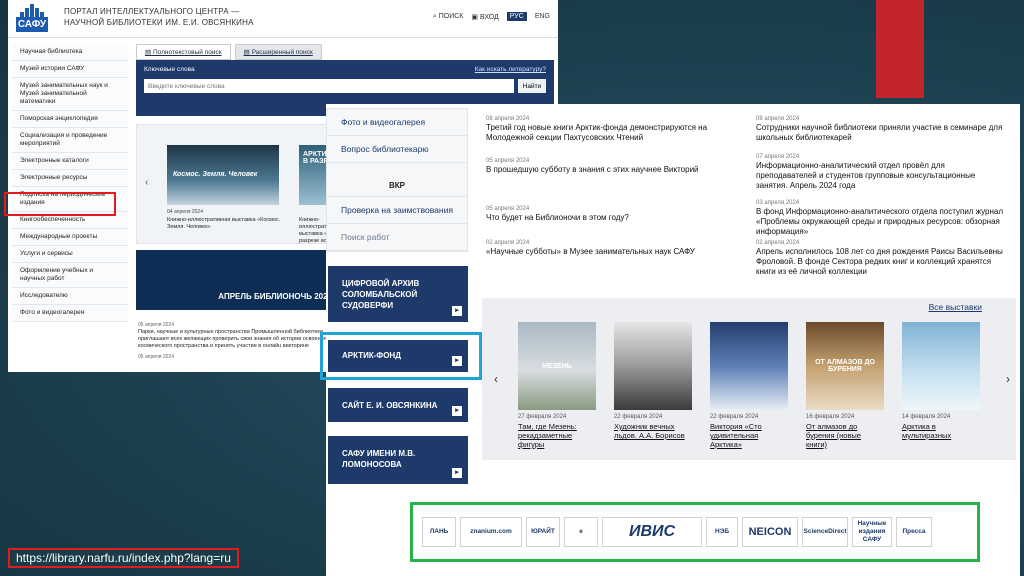 This screenshot has height=576, width=1024. What do you see at coordinates (70, 313) in the screenshot?
I see `sidebar-item: Фото и видеогалерея` at bounding box center [70, 313].